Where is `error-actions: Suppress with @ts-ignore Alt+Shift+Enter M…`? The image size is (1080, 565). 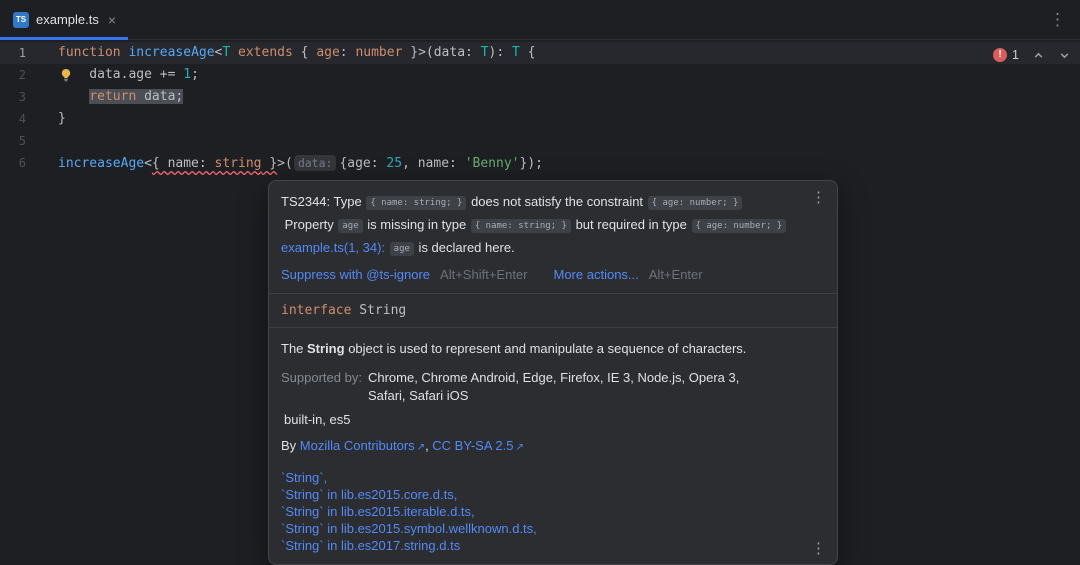
error-actions: Suppress with @ts-ignore Alt+Shift+Enter M… is located at coordinates (544, 274).